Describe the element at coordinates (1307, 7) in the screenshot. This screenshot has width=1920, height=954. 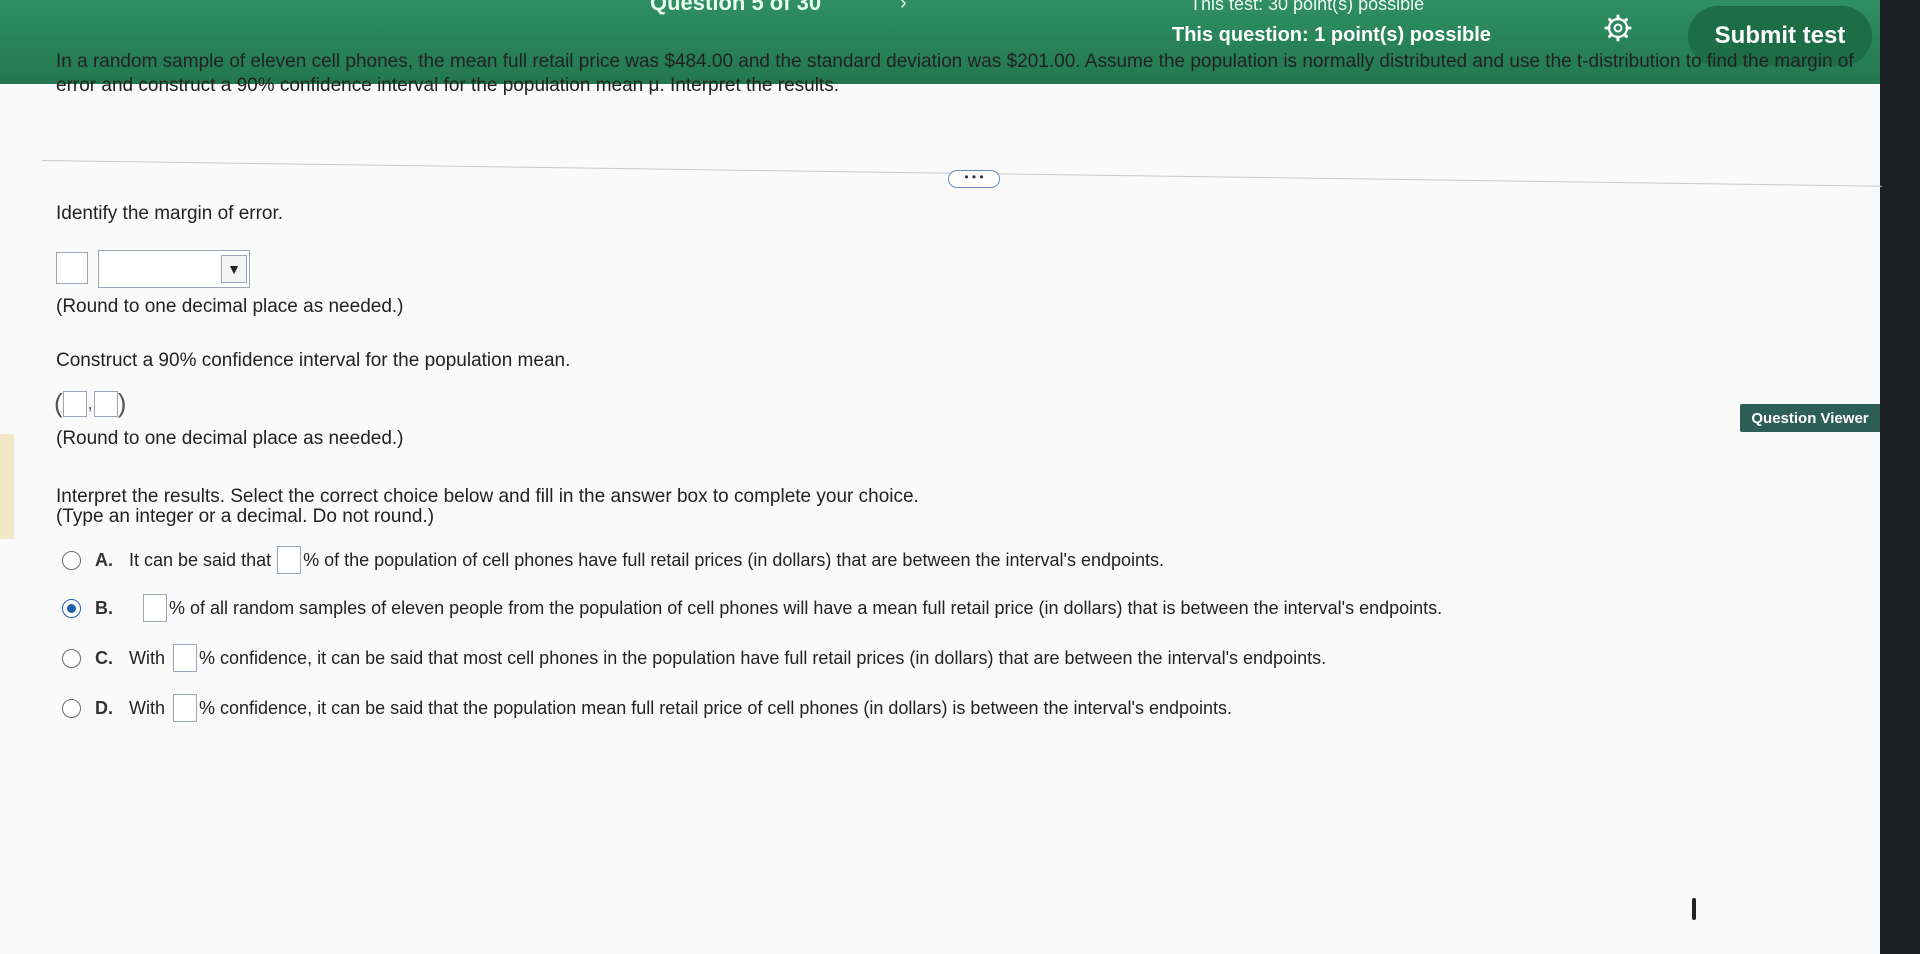
I see `test-points: This test: 30 point(s) possible` at that location.